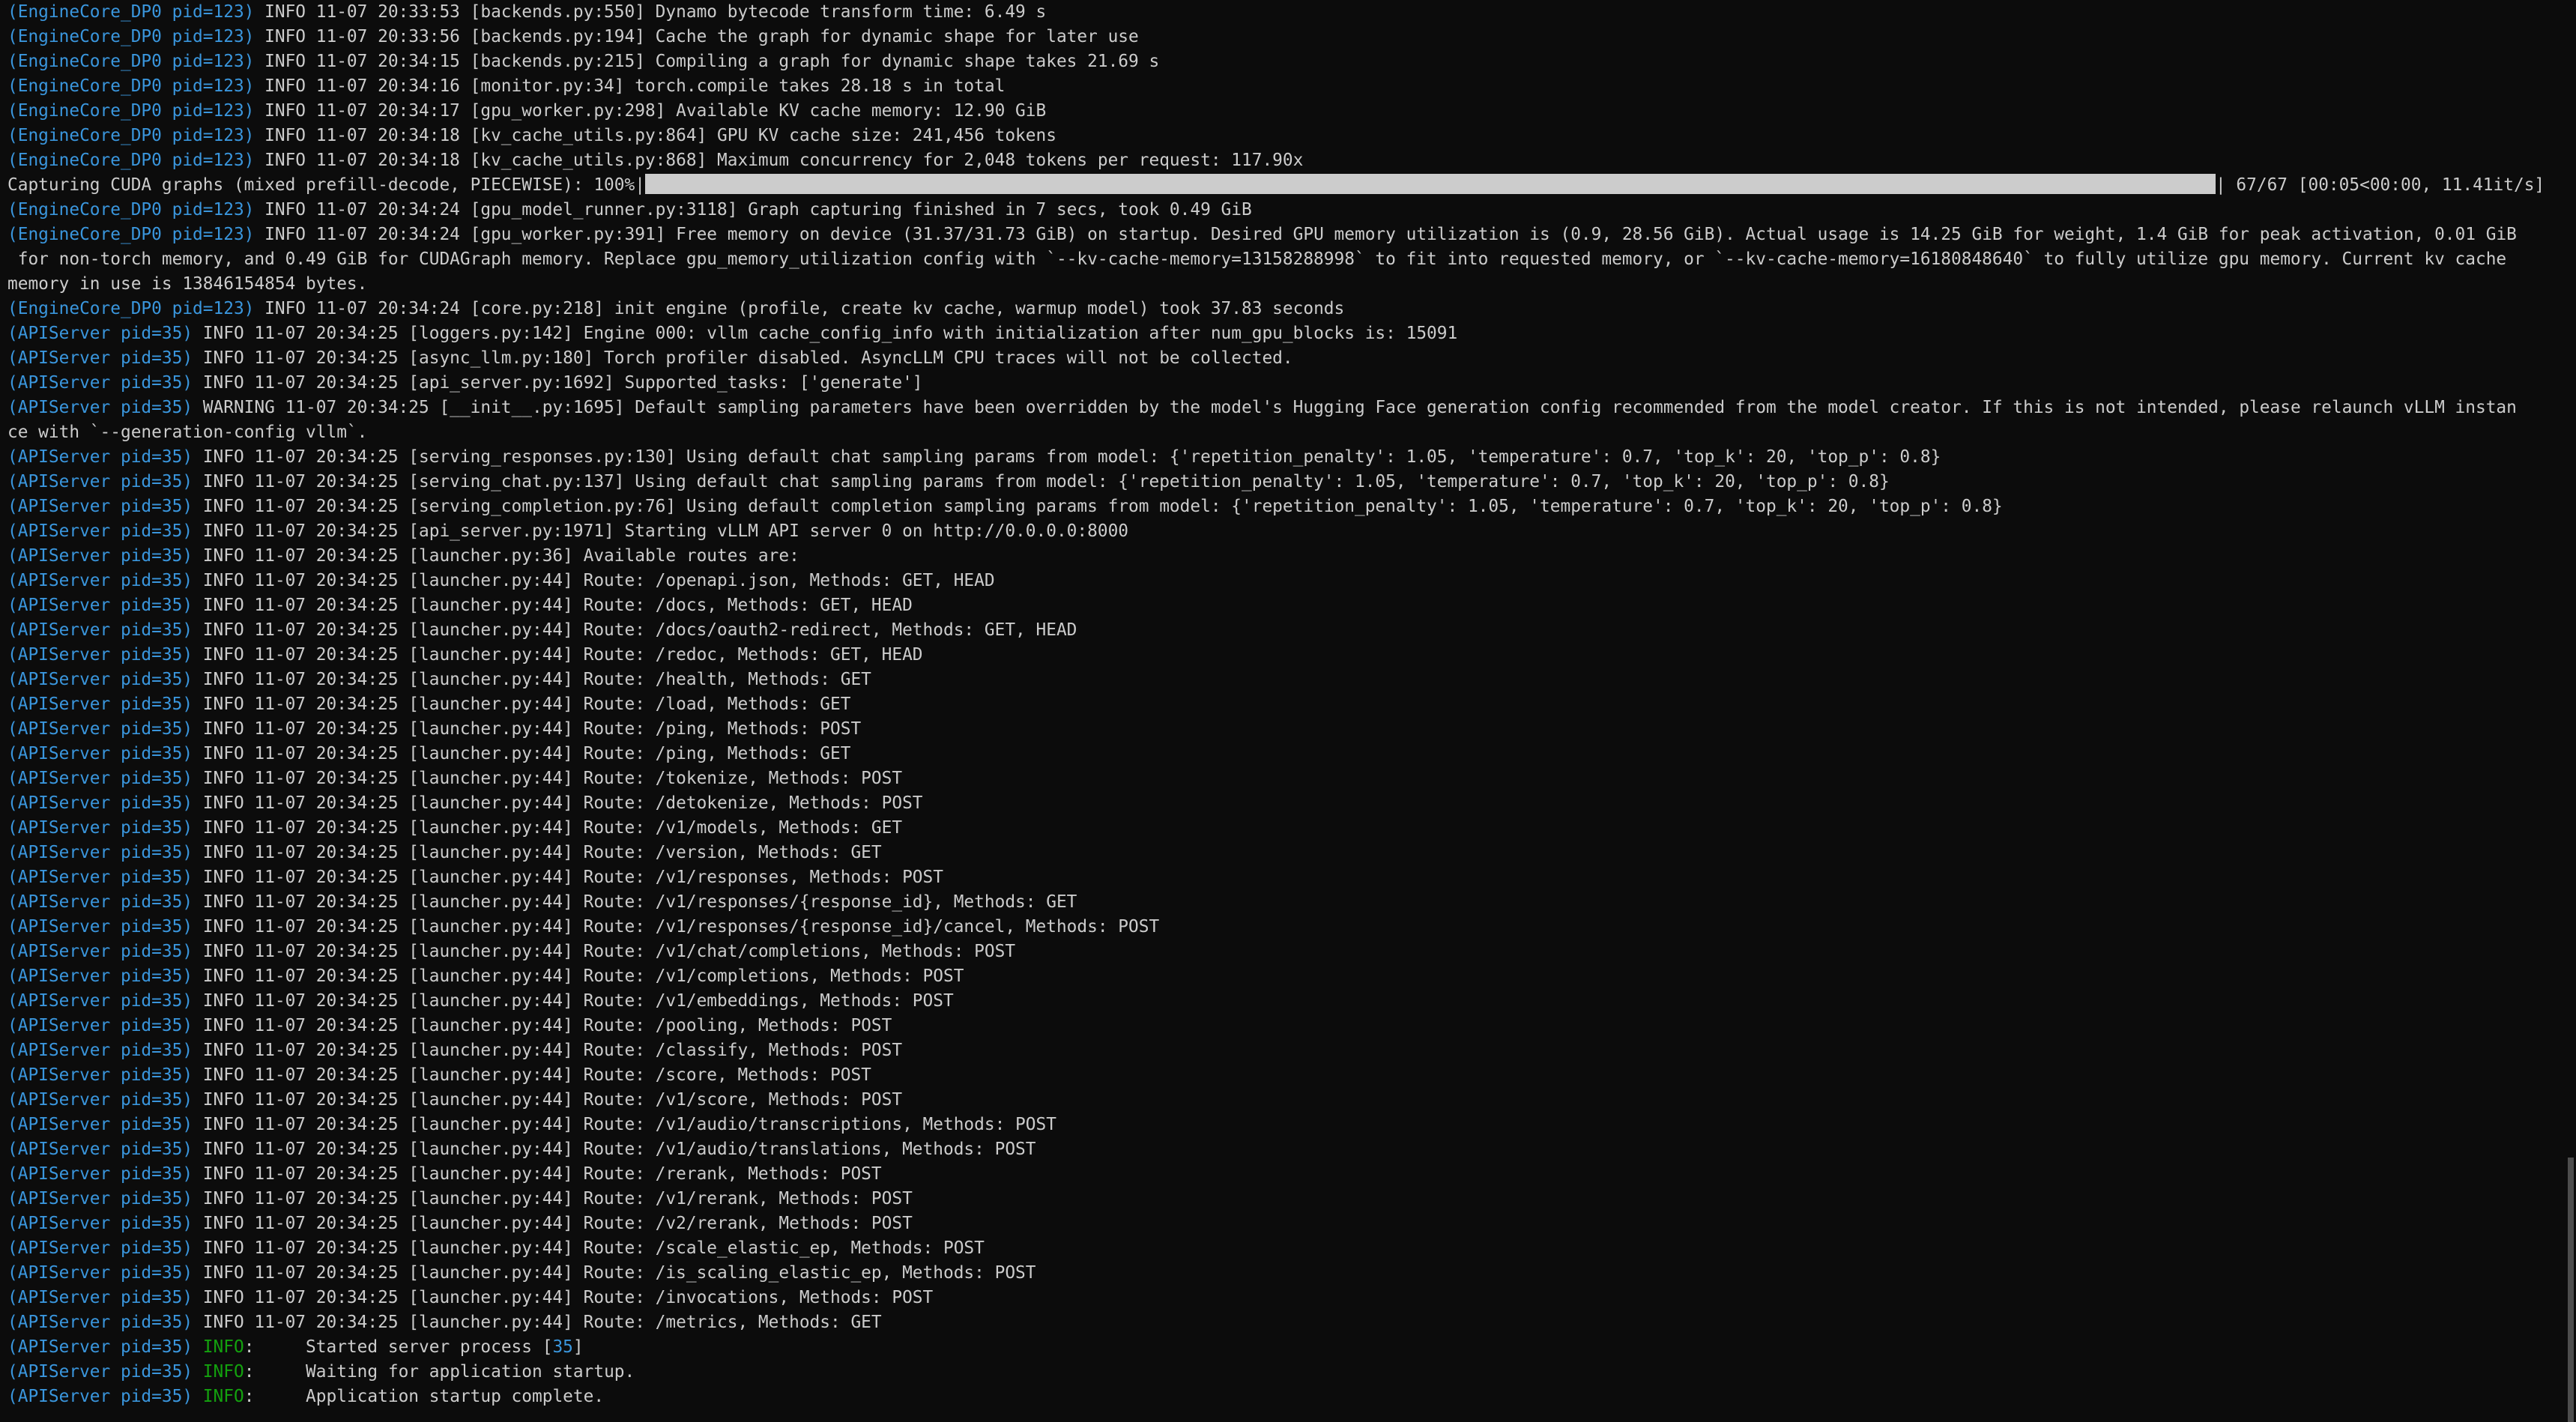 This screenshot has width=2576, height=1422. What do you see at coordinates (439, 1372) in the screenshot?
I see `log-message: : Waiting for application startup.` at bounding box center [439, 1372].